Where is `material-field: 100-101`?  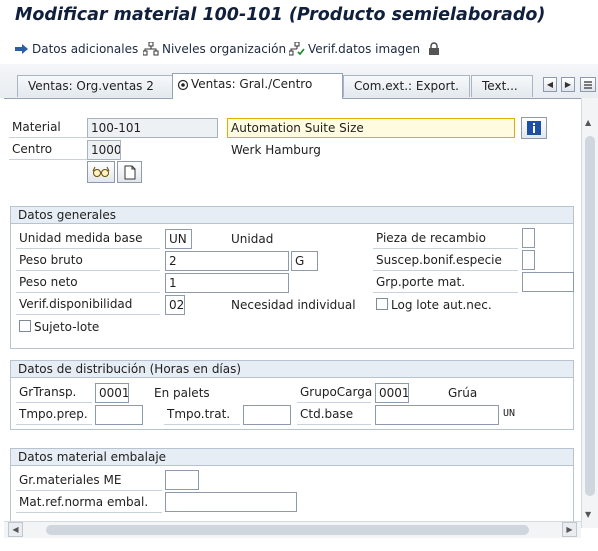 material-field: 100-101 is located at coordinates (152, 128).